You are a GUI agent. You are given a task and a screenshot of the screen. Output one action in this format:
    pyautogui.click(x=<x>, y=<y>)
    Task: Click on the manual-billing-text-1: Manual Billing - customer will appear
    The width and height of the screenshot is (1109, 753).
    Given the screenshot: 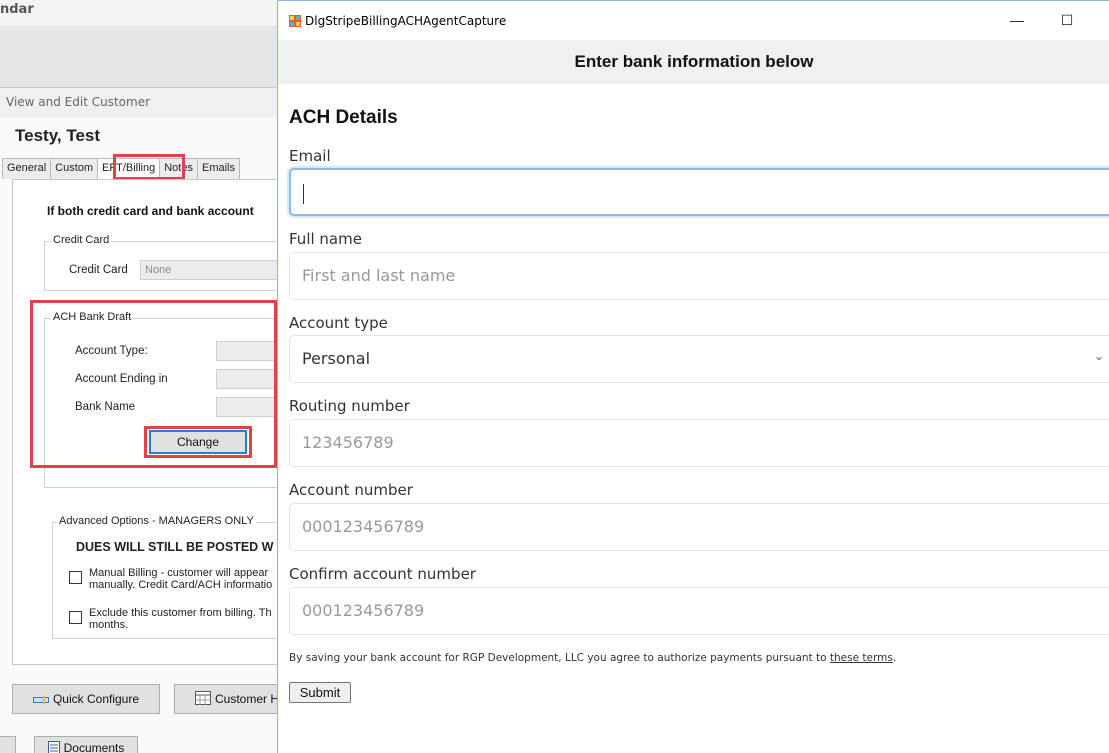 What is the action you would take?
    pyautogui.click(x=179, y=573)
    